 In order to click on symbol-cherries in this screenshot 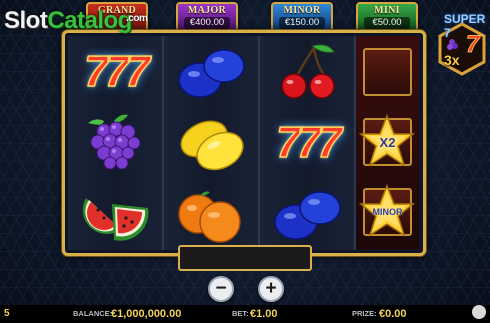, I will do `click(307, 71)`.